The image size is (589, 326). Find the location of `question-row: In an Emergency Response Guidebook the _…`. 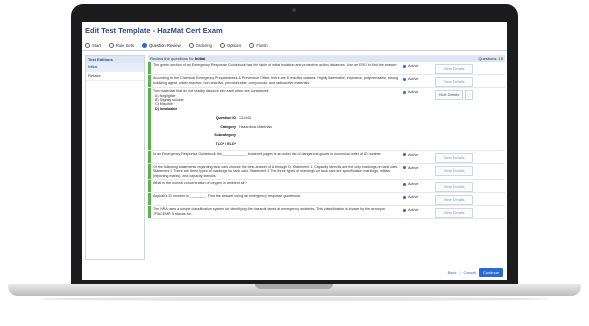

question-row: In an Emergency Response Guidebook the _… is located at coordinates (326, 157).